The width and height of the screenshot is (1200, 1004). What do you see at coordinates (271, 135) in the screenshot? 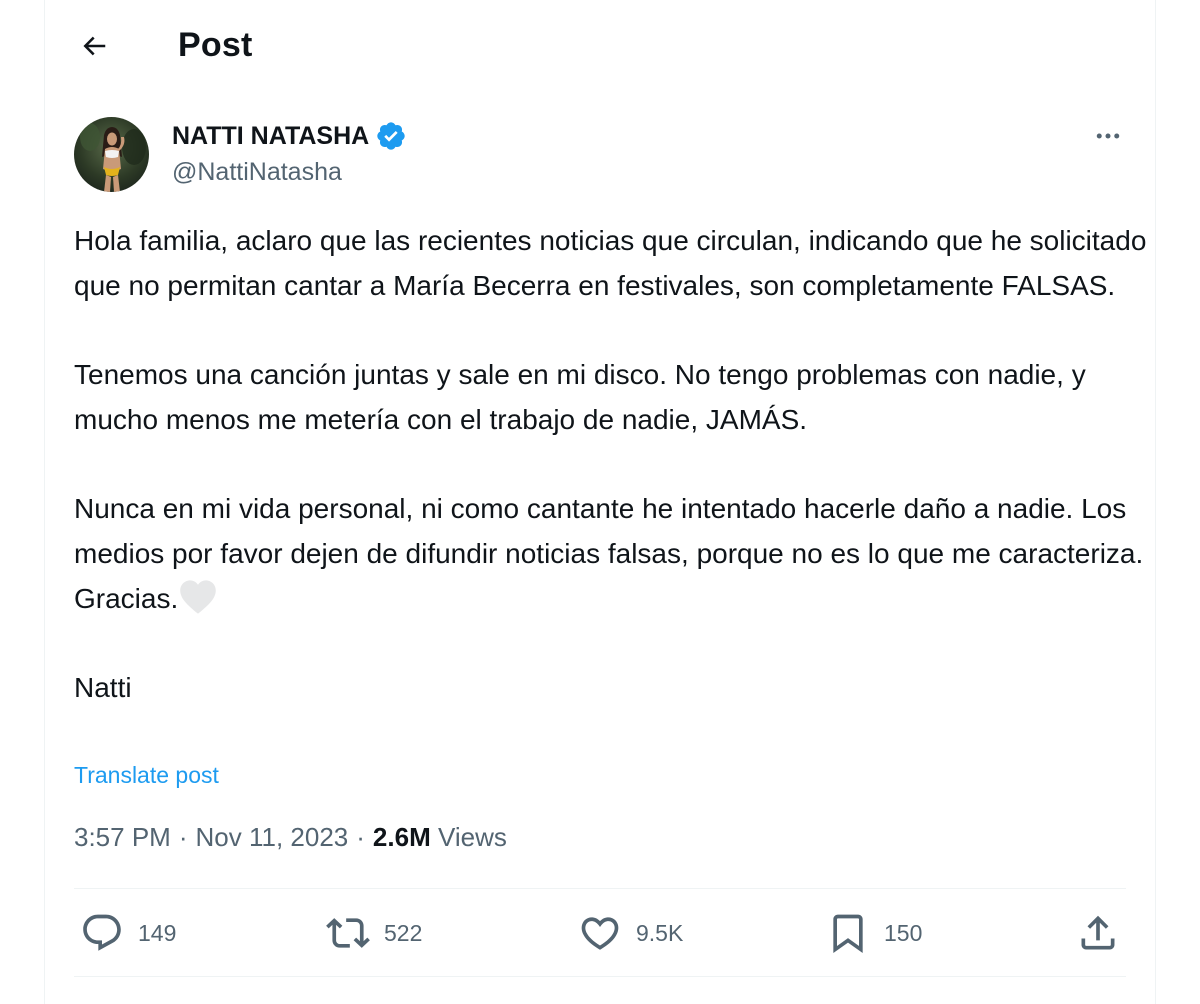
I see `author-display-name: NATTI NATASHA` at bounding box center [271, 135].